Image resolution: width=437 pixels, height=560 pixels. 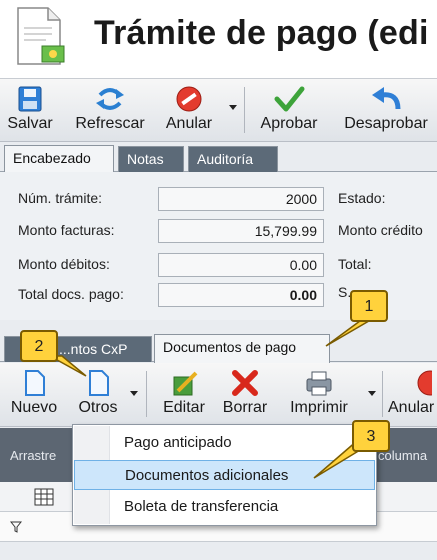 What do you see at coordinates (261, 33) in the screenshot?
I see `page-title: Trámite de pago (edi` at bounding box center [261, 33].